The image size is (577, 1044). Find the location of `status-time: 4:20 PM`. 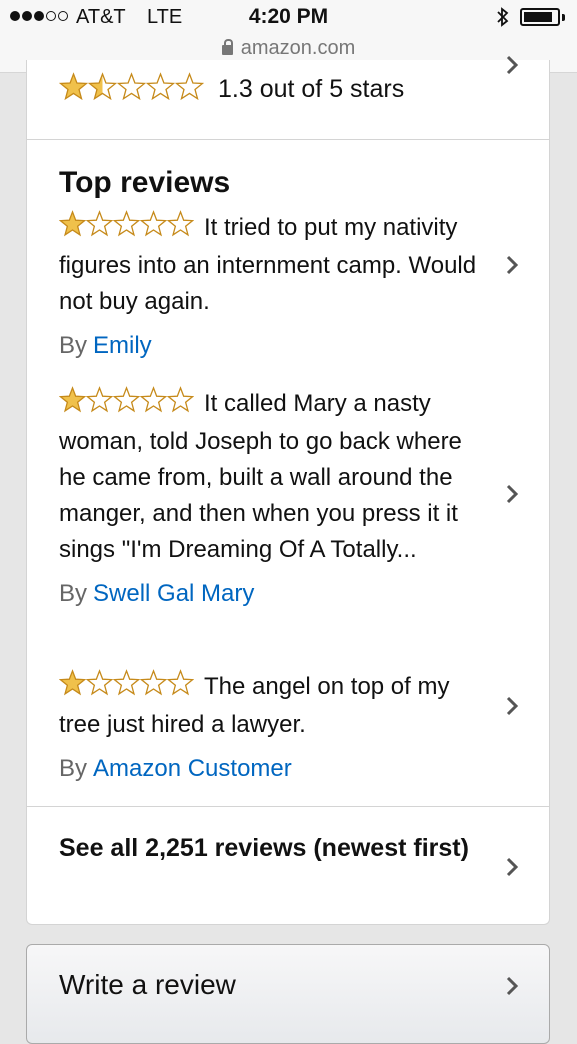

status-time: 4:20 PM is located at coordinates (288, 16).